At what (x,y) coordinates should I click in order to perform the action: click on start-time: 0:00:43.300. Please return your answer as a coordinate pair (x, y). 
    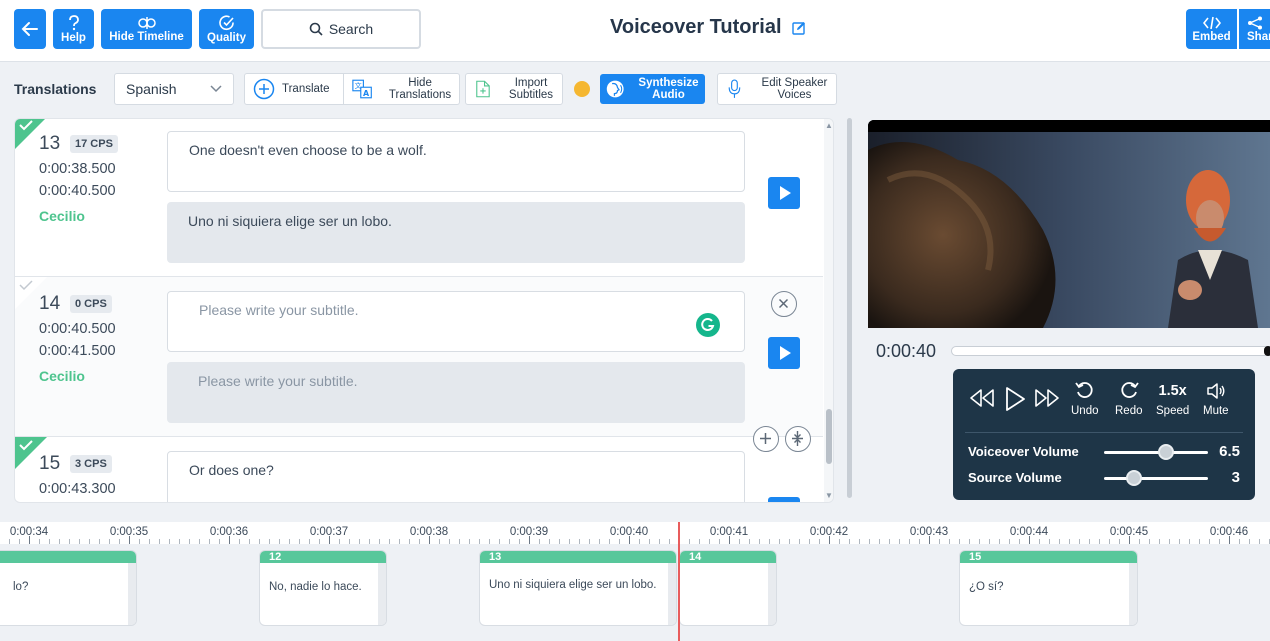
    Looking at the image, I should click on (77, 489).